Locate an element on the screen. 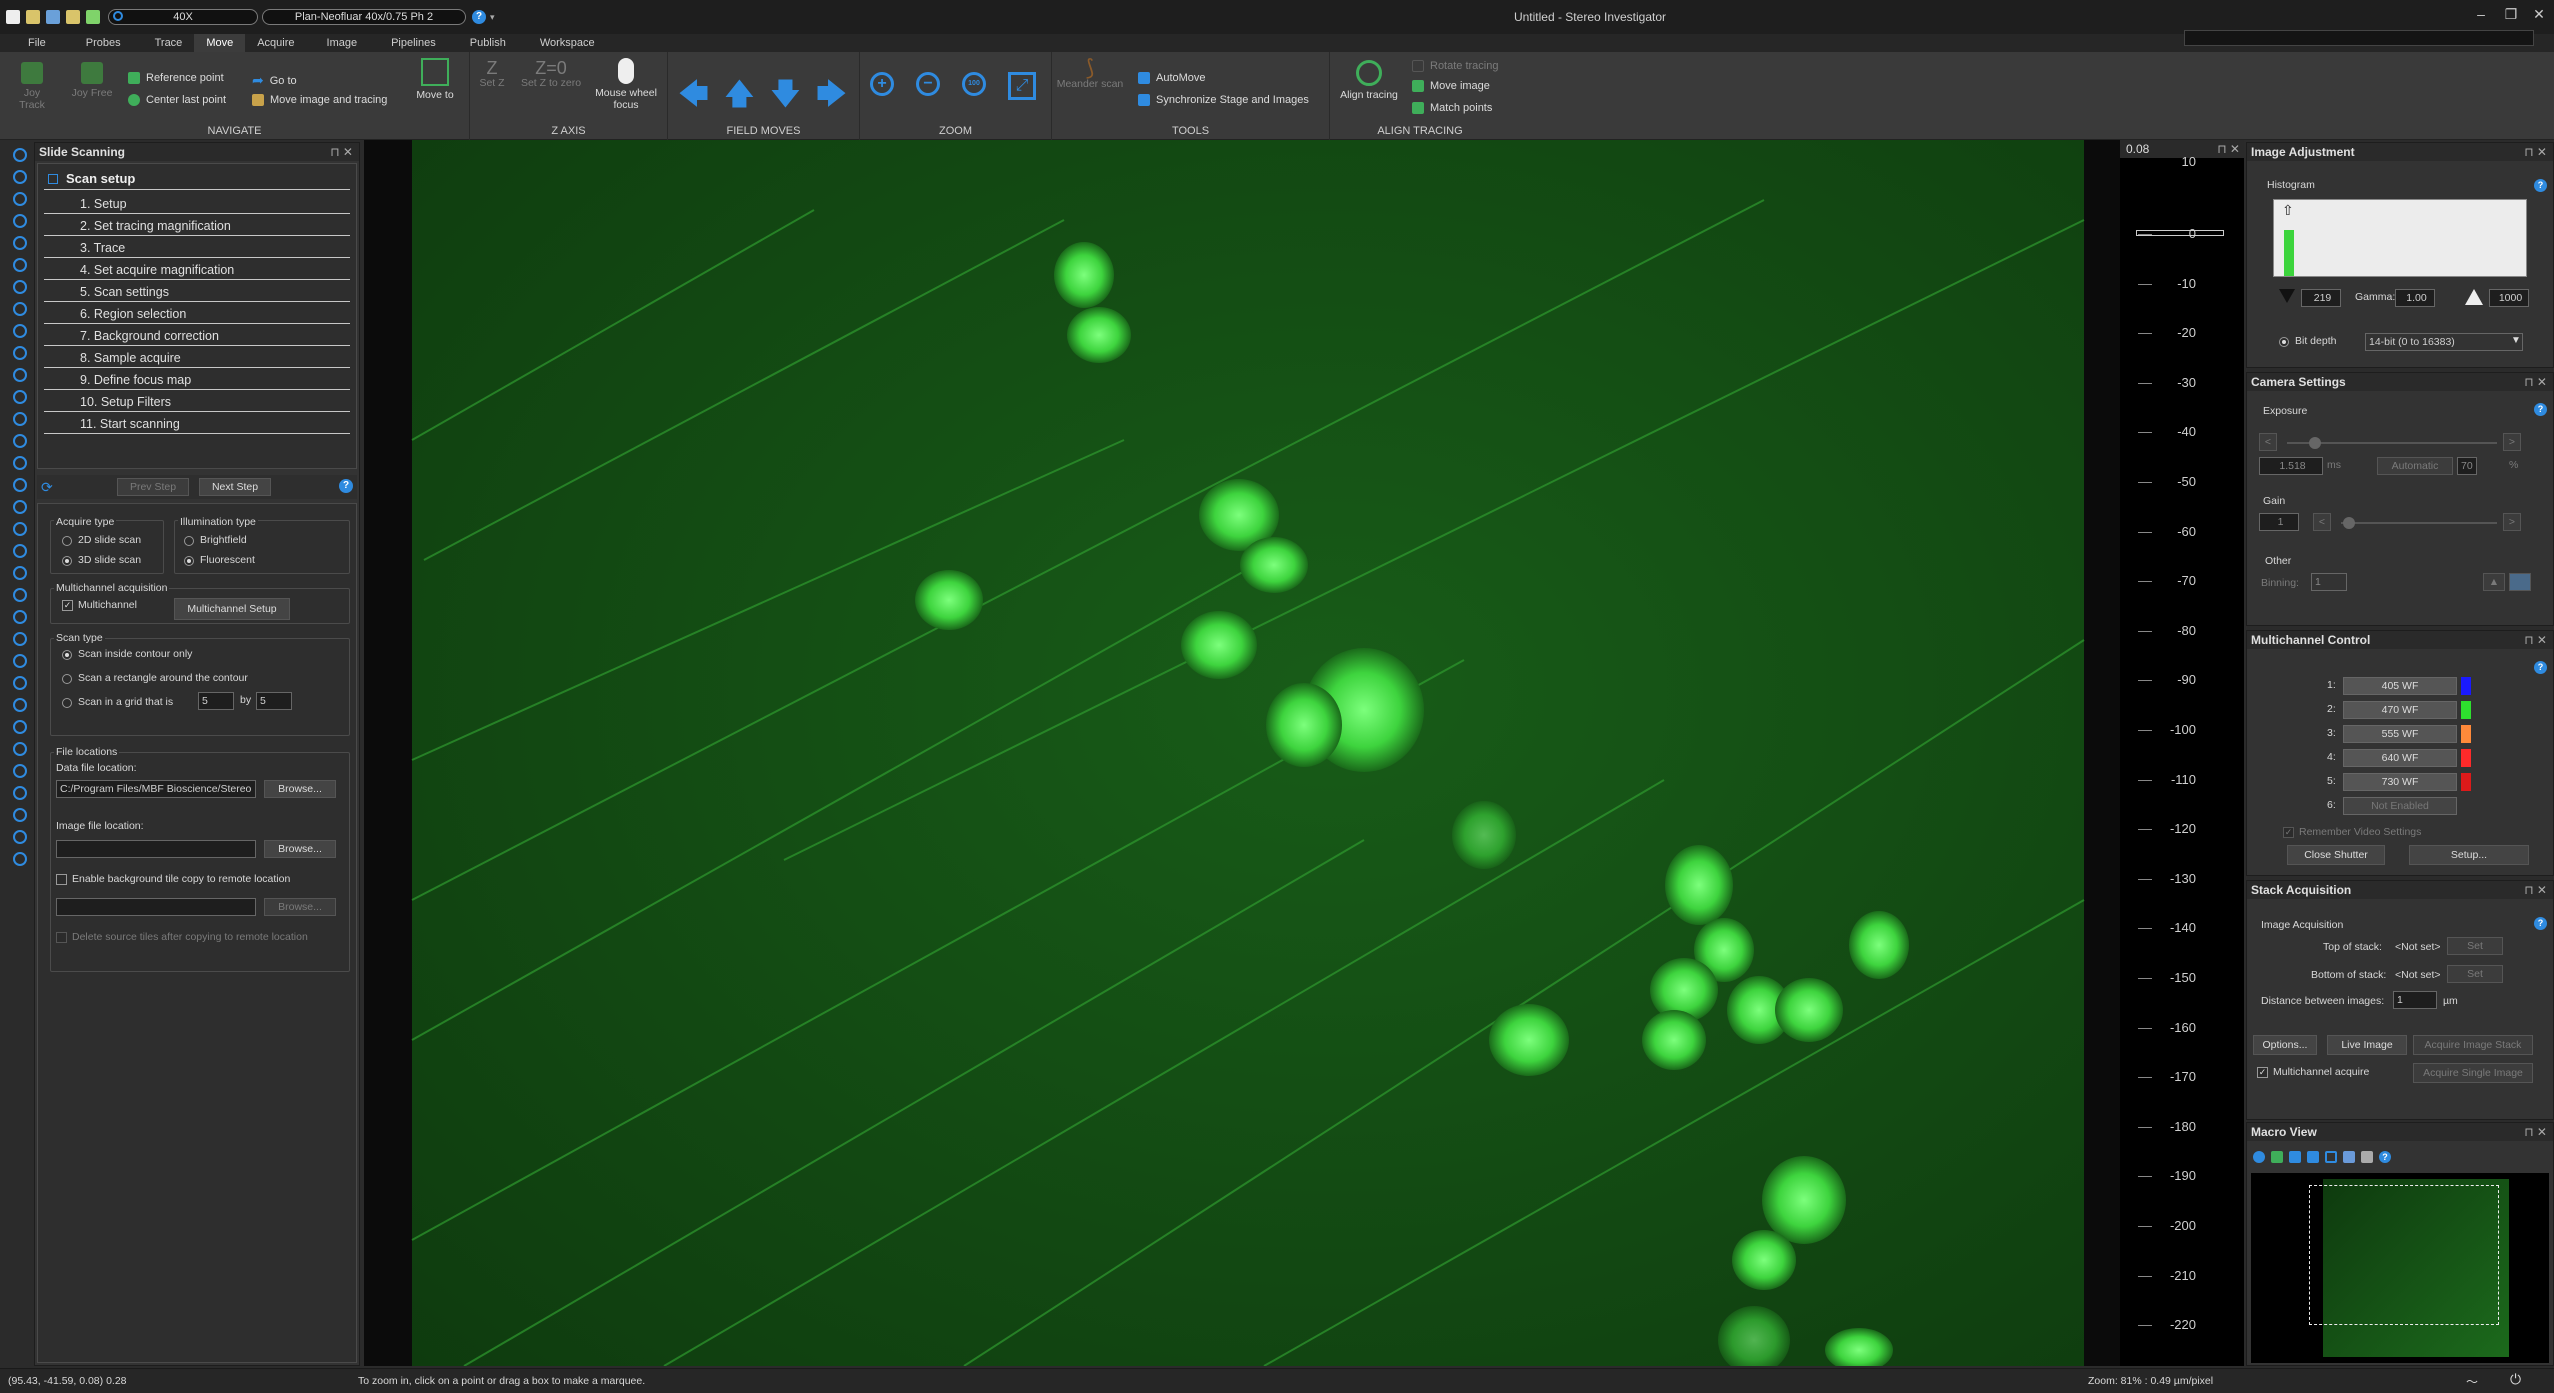 Image resolution: width=2554 pixels, height=1393 pixels. histogram-plot: ⇧ is located at coordinates (2400, 238).